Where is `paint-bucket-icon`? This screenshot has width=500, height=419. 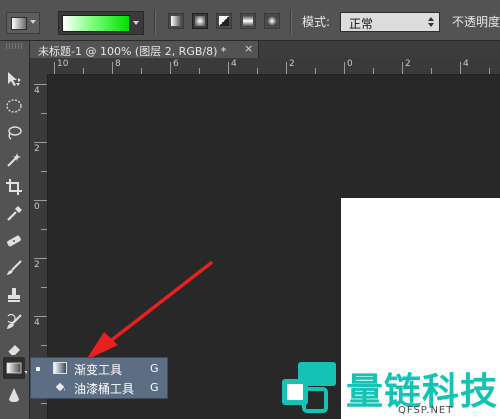
paint-bucket-icon is located at coordinates (60, 387).